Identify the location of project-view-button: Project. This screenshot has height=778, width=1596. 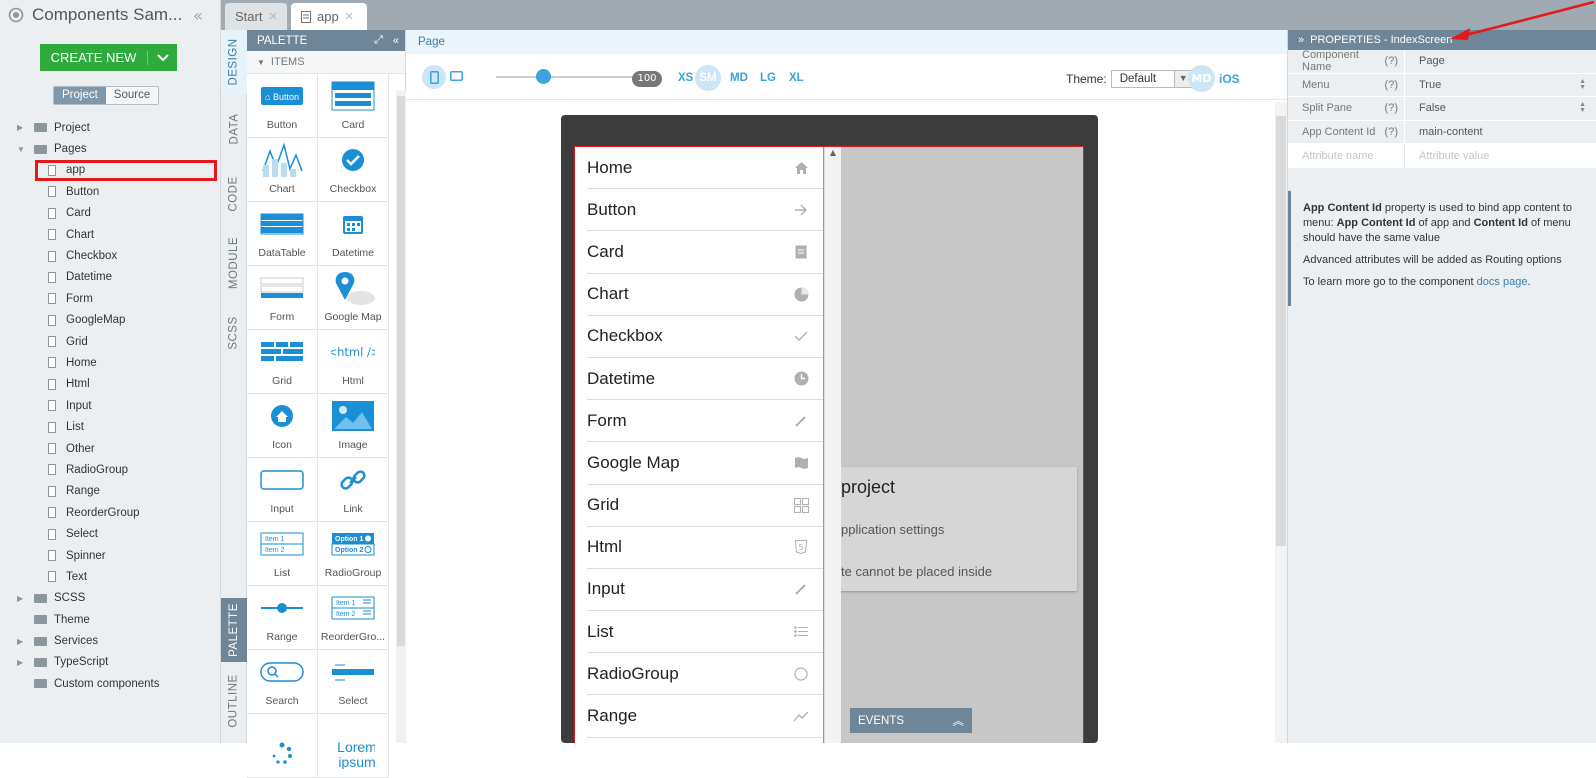
(80, 95).